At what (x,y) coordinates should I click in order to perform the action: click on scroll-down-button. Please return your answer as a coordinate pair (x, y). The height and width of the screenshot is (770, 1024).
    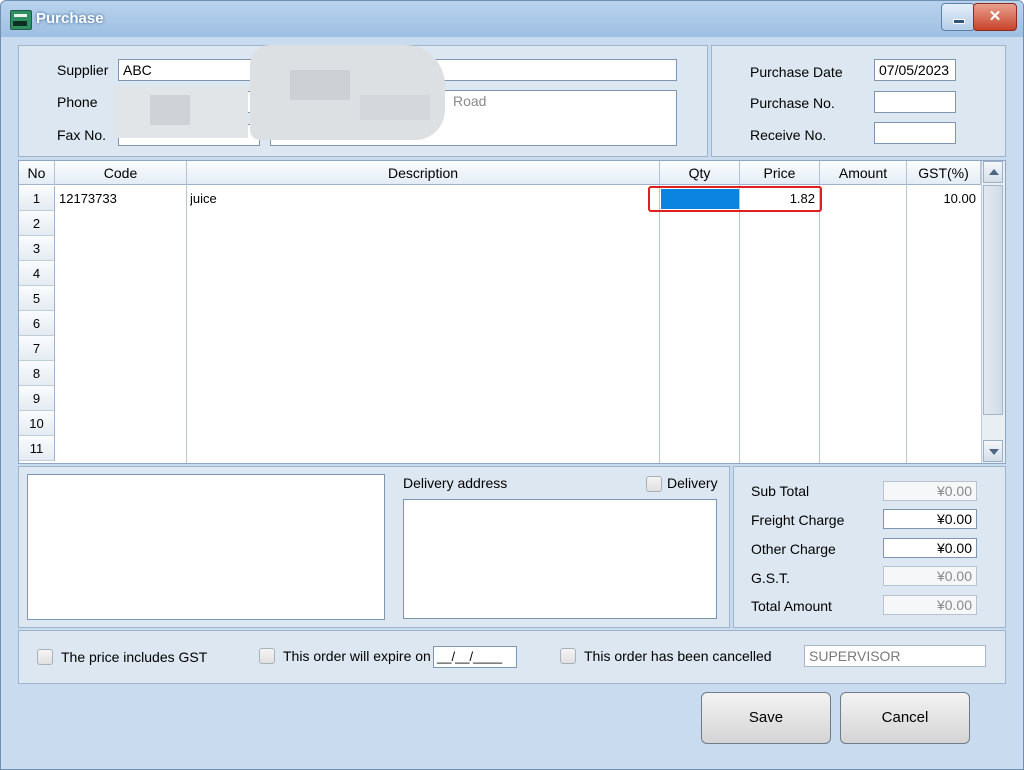
    Looking at the image, I should click on (993, 451).